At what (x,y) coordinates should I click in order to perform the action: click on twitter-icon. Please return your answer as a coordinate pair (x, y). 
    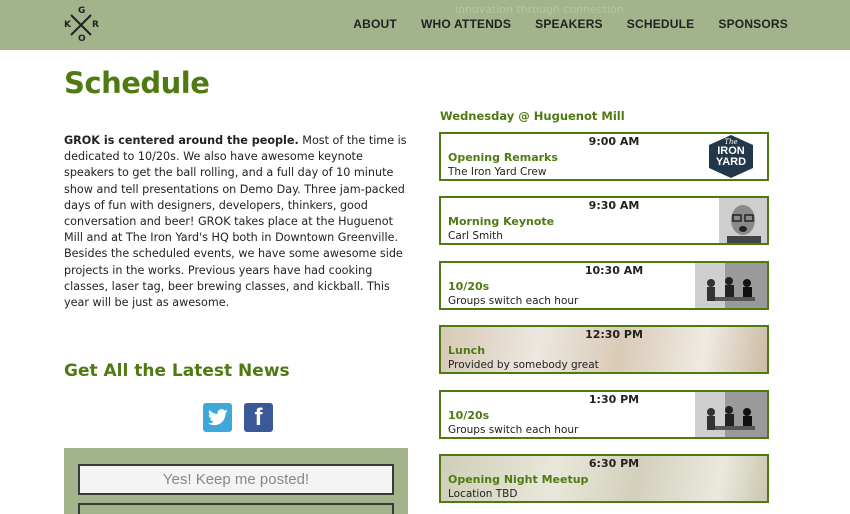
    Looking at the image, I should click on (217, 417).